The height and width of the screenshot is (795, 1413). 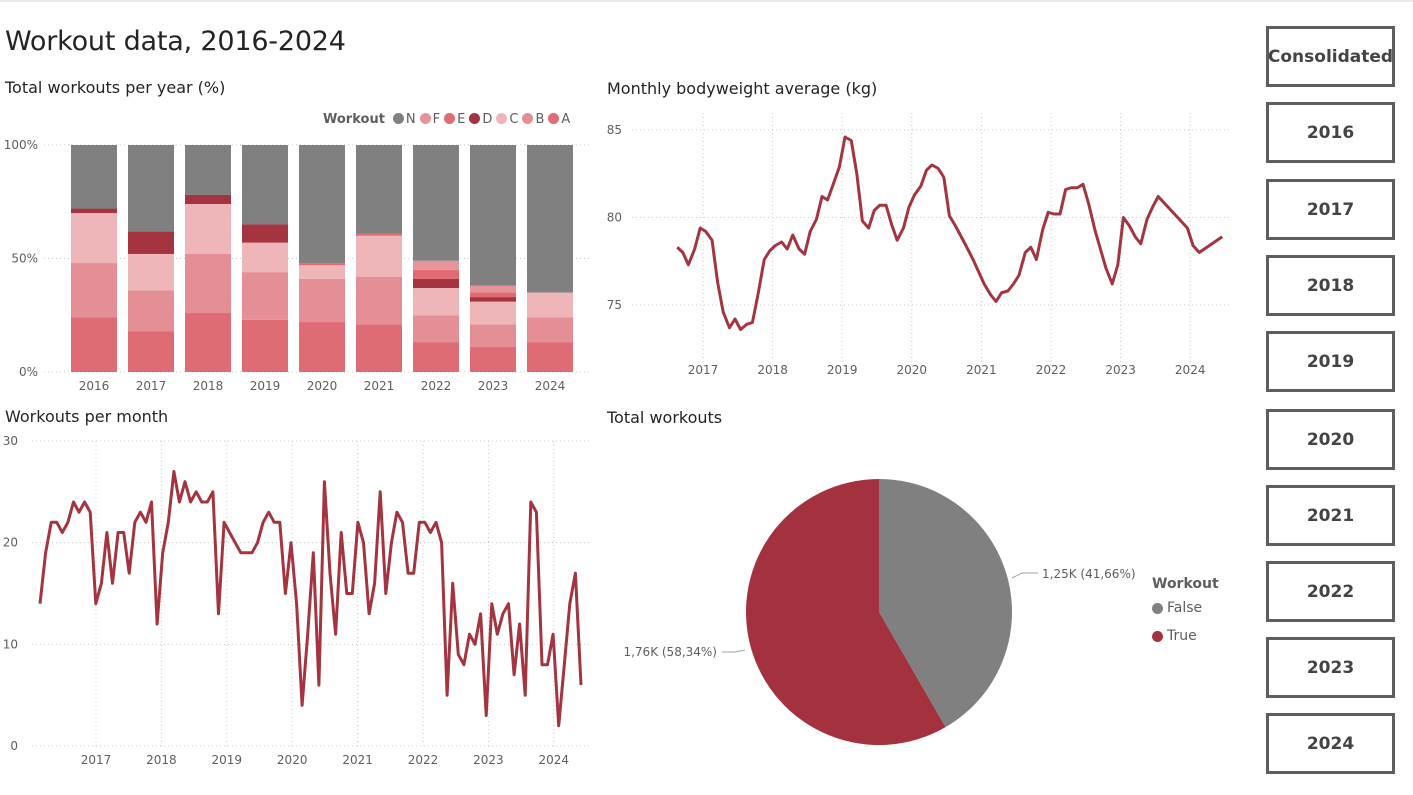 I want to click on bar-segment-d-2016, so click(x=94, y=211).